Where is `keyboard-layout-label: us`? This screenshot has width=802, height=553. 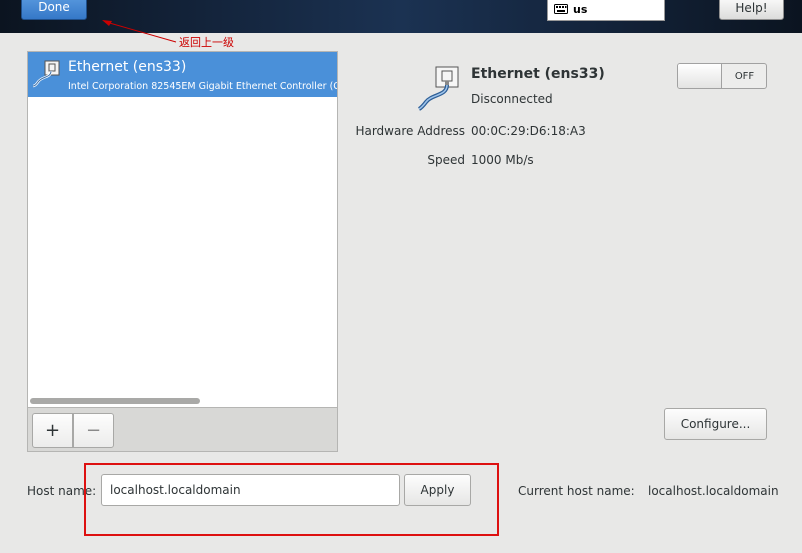
keyboard-layout-label: us is located at coordinates (580, 9).